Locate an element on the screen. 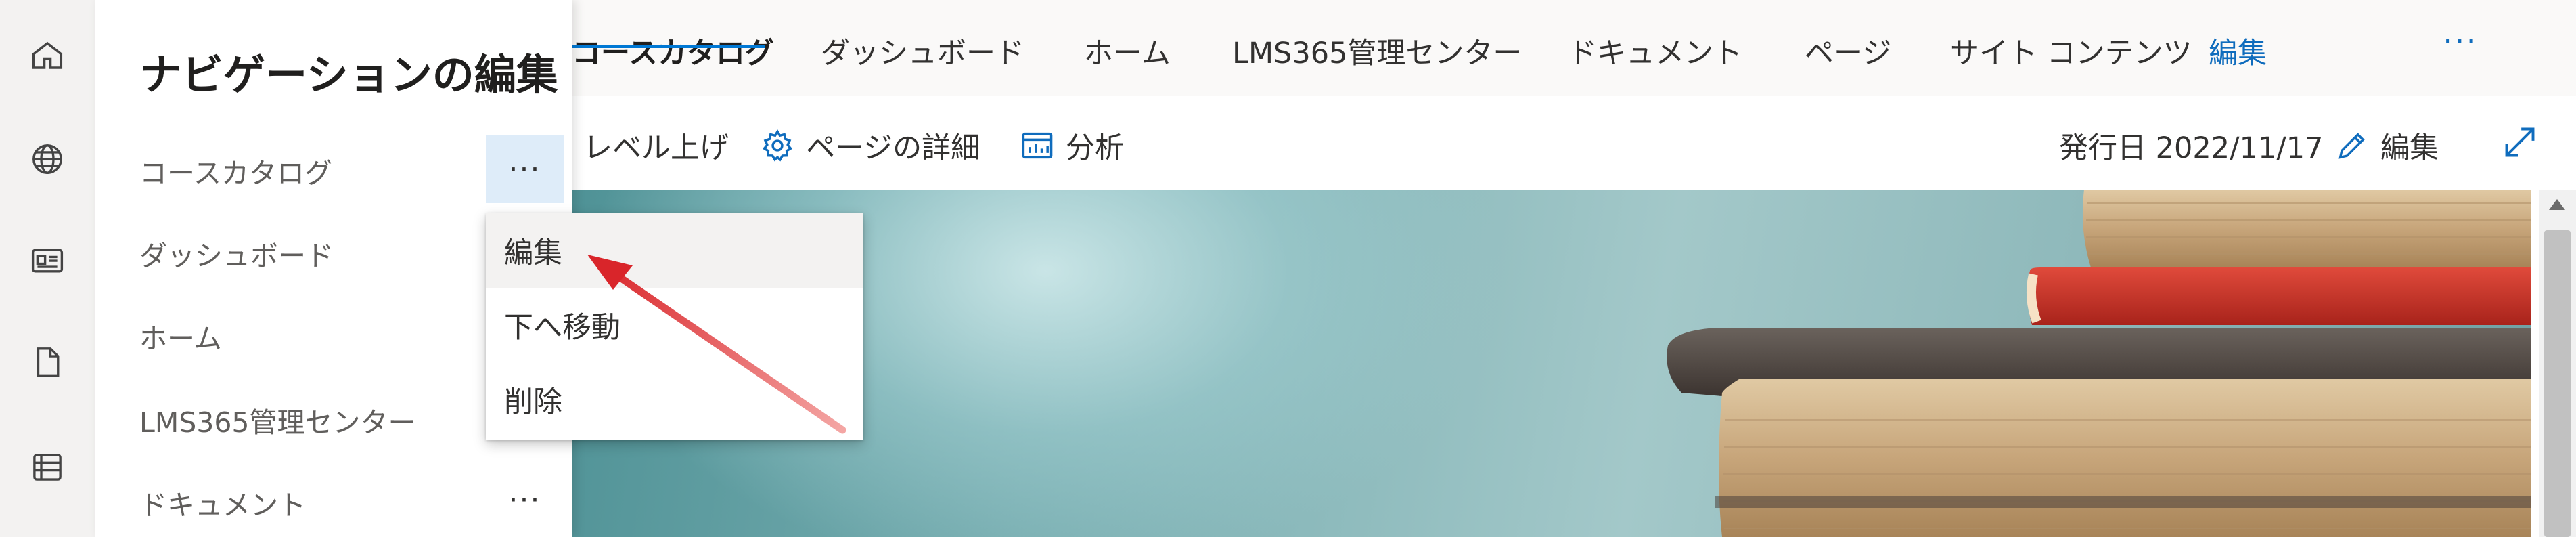 The height and width of the screenshot is (537, 2576). context-menu: 編集 下へ移動 削除 is located at coordinates (674, 326).